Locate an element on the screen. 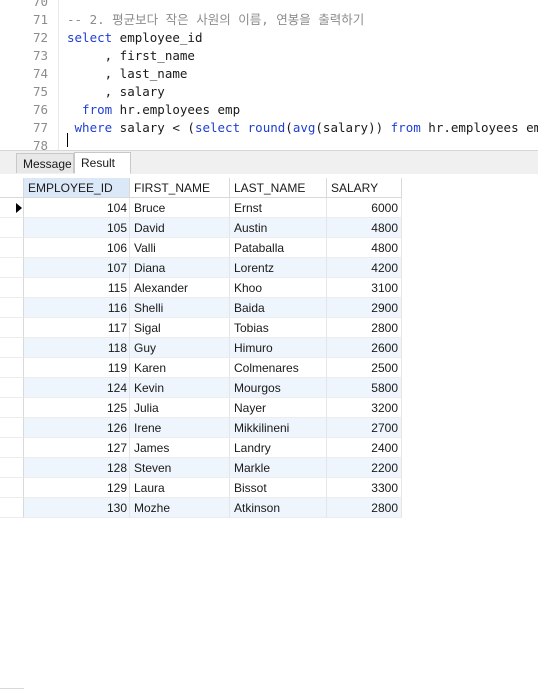 The width and height of the screenshot is (538, 689). cell-first-name: Laura is located at coordinates (180, 488).